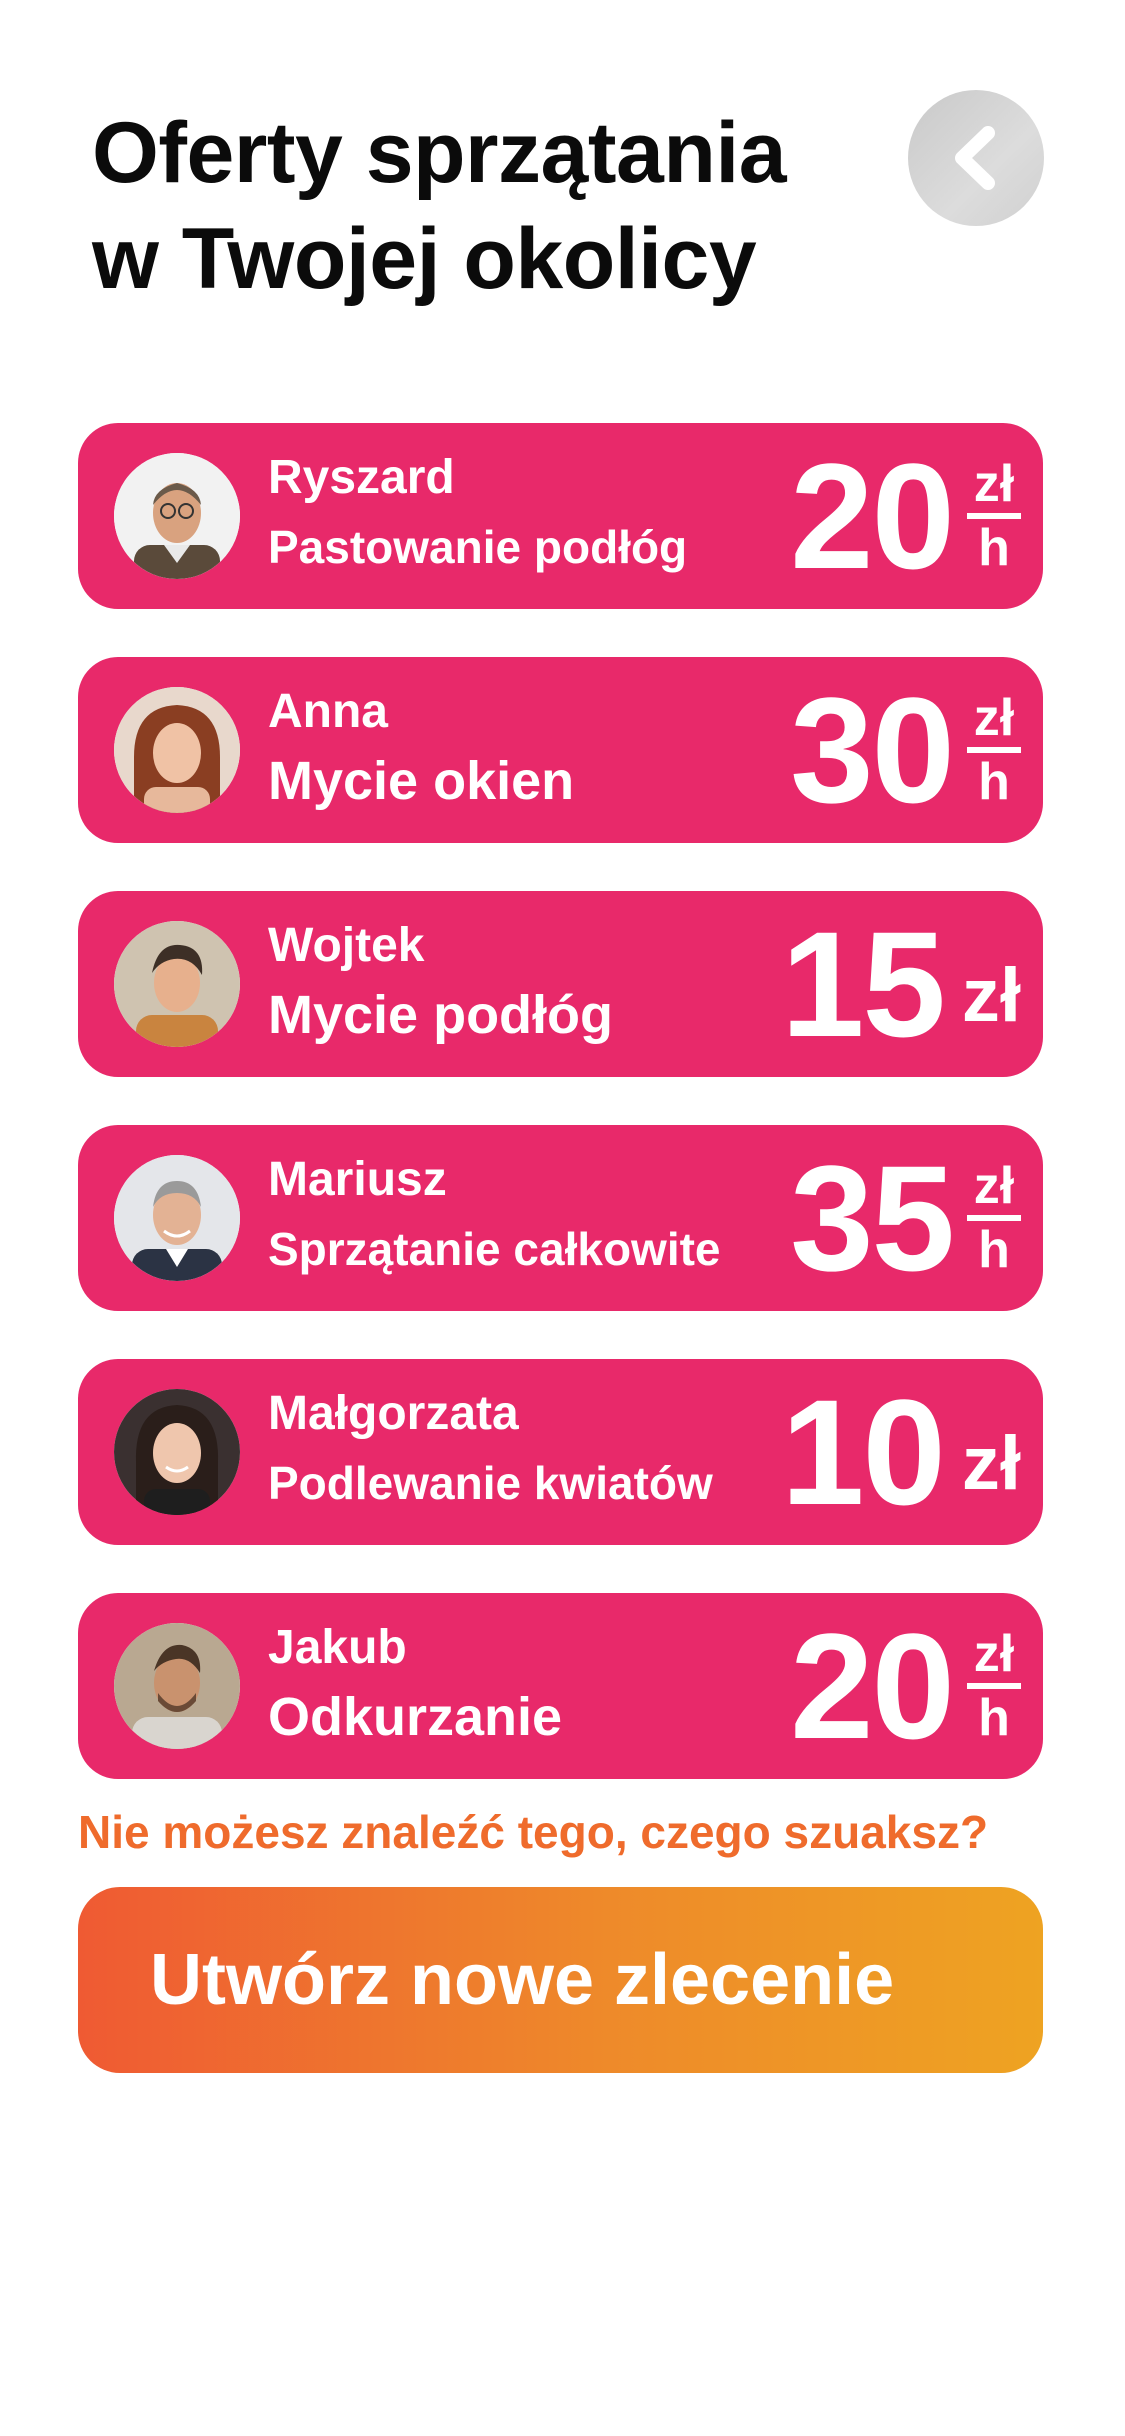 This screenshot has height=2436, width=1125. I want to click on offer-service: Mycie okien, so click(421, 781).